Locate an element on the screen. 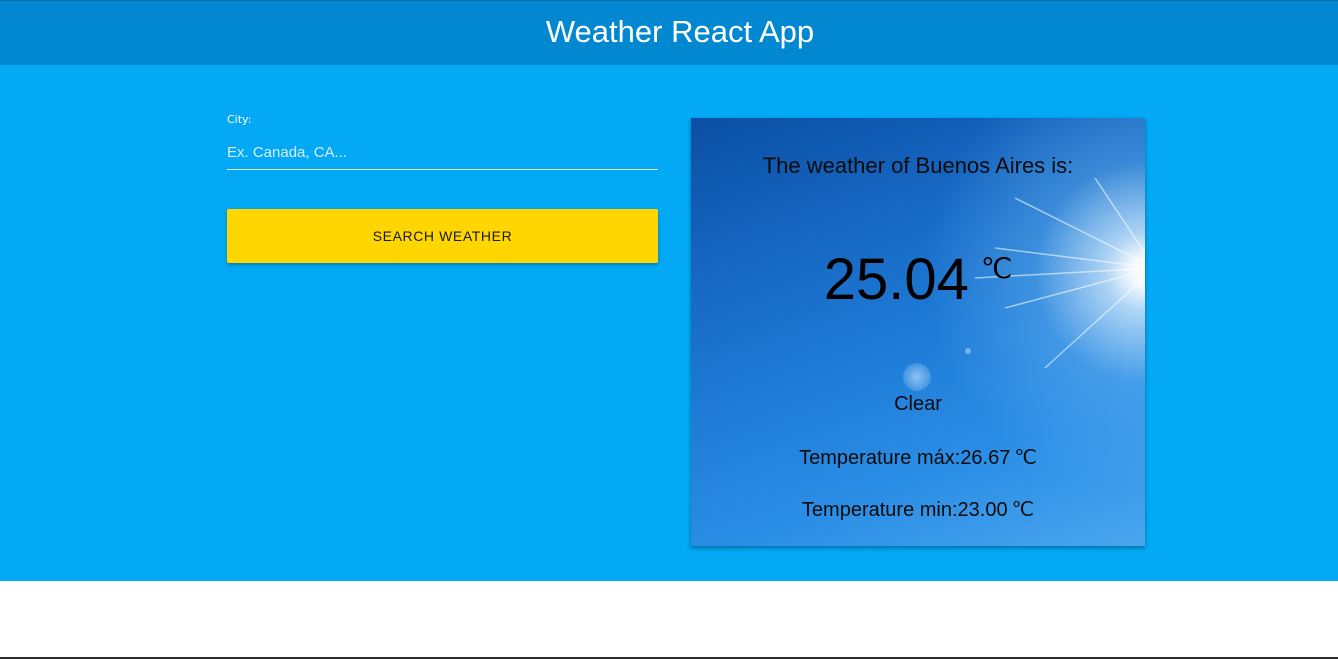 The height and width of the screenshot is (659, 1338). temperature-max: Temperature máx:26.67 ℃ is located at coordinates (918, 457).